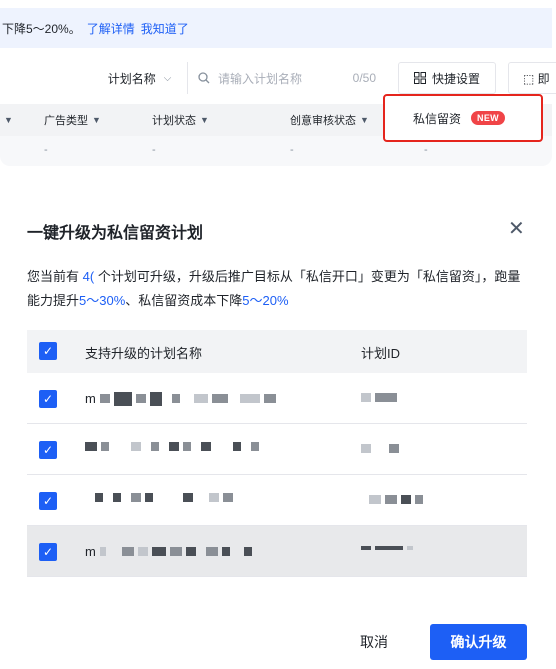 The width and height of the screenshot is (556, 669). I want to click on modal-title: 一键升级为私信留资计划, so click(115, 233).